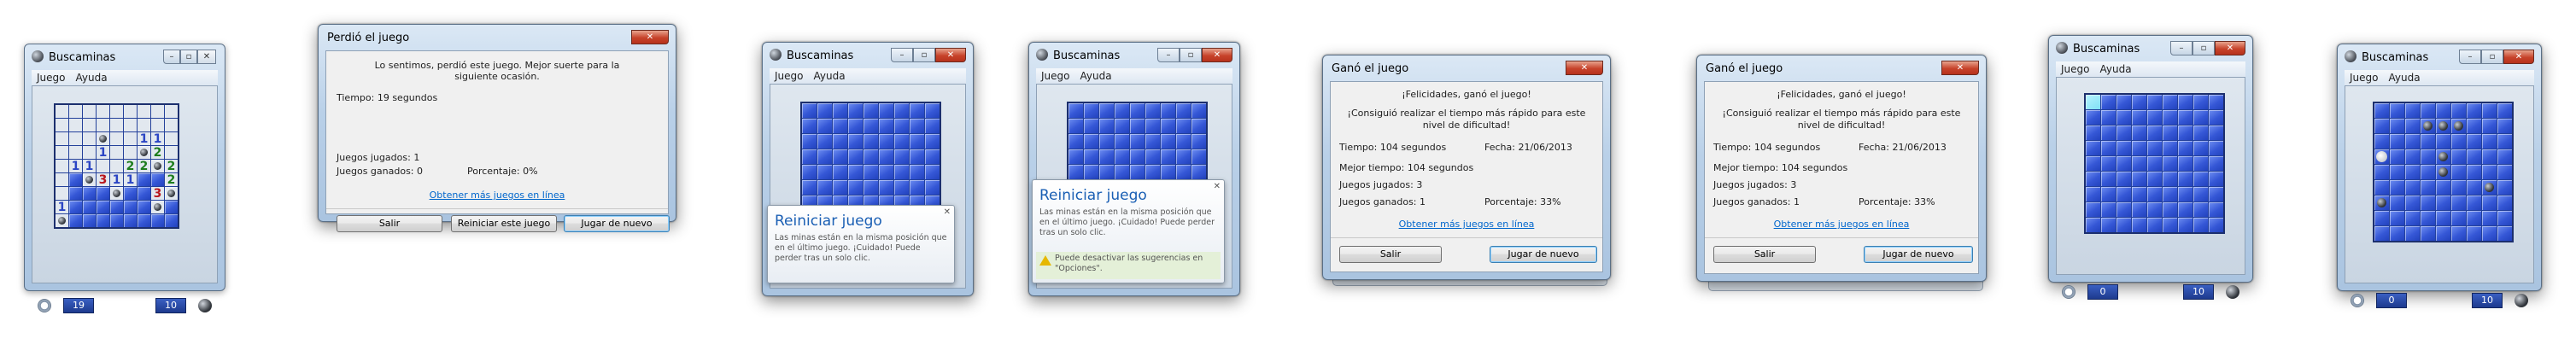  I want to click on menu-juego: Juego, so click(1055, 76).